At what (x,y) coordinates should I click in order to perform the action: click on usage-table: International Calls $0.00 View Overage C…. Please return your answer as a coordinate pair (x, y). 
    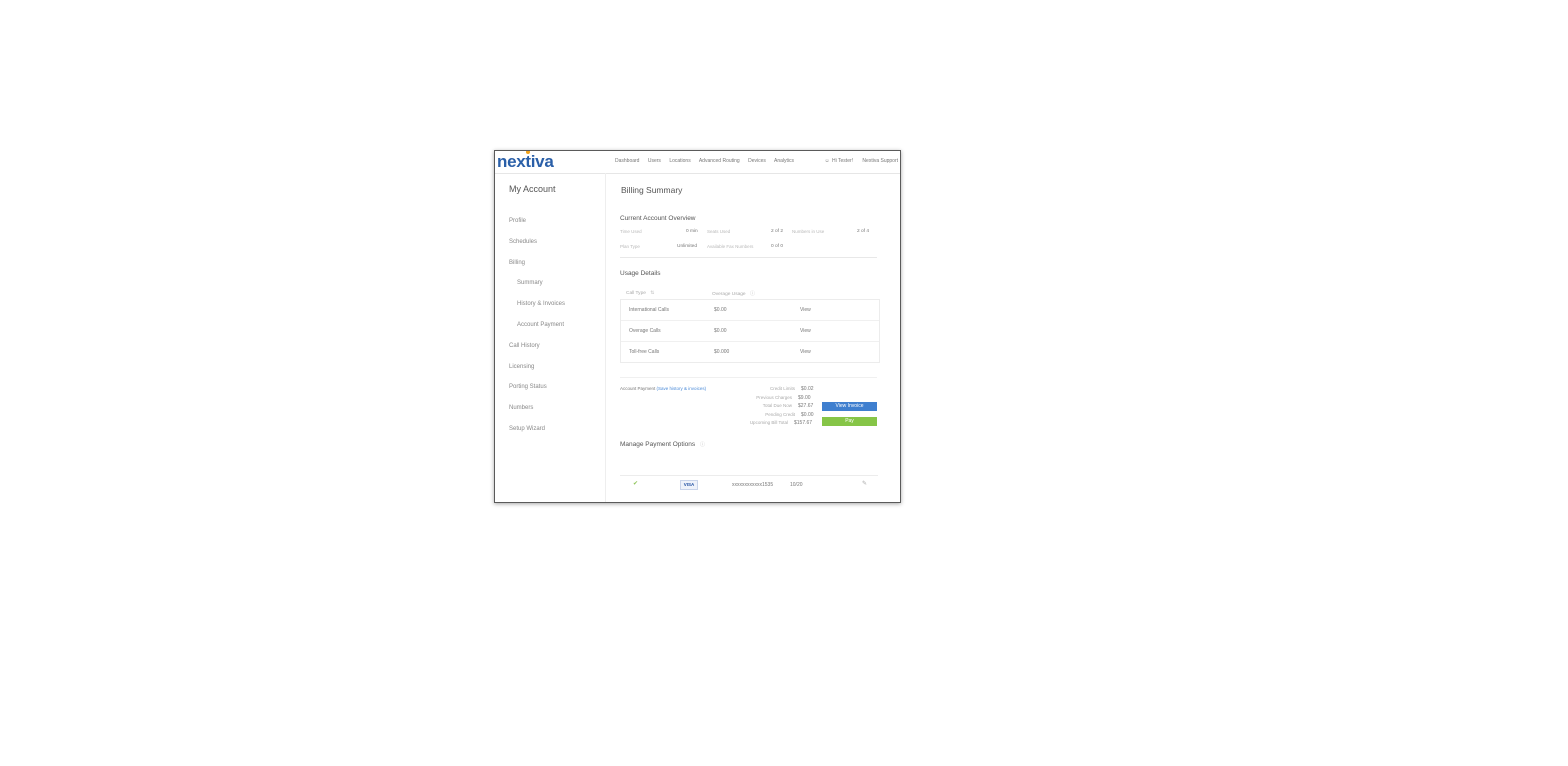
    Looking at the image, I should click on (750, 331).